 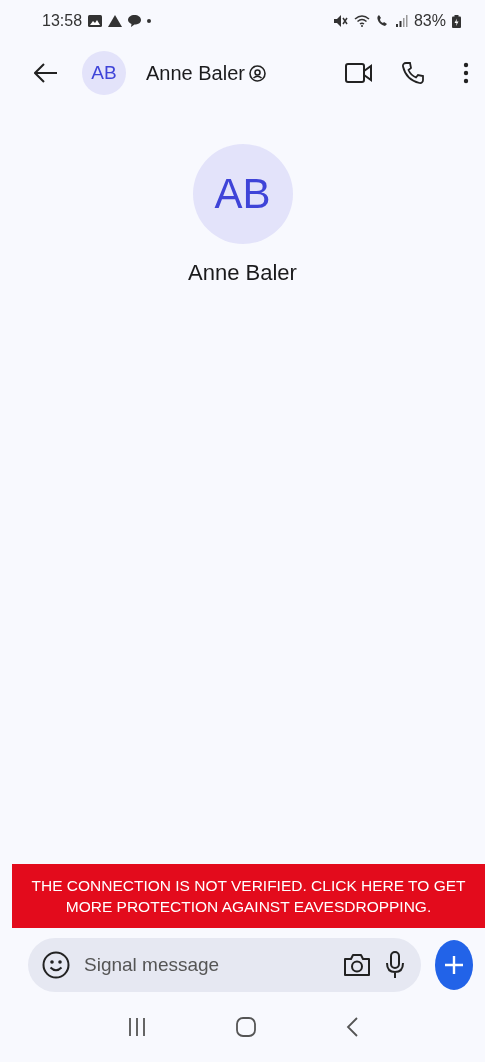 I want to click on camera-icon, so click(x=357, y=965).